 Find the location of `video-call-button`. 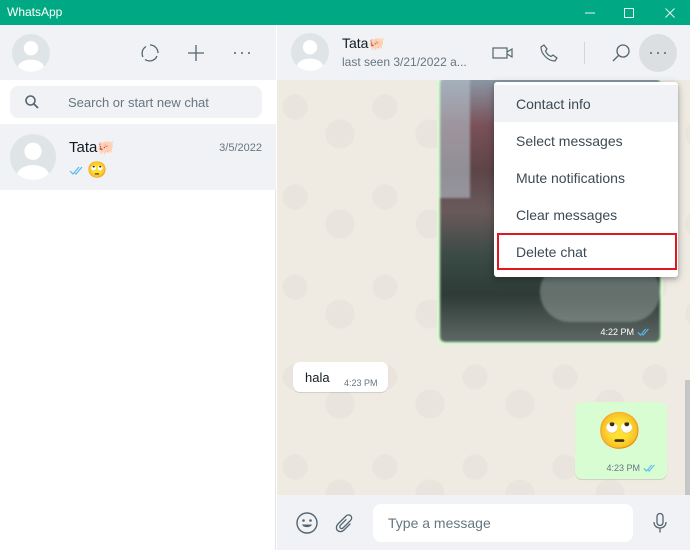

video-call-button is located at coordinates (503, 53).